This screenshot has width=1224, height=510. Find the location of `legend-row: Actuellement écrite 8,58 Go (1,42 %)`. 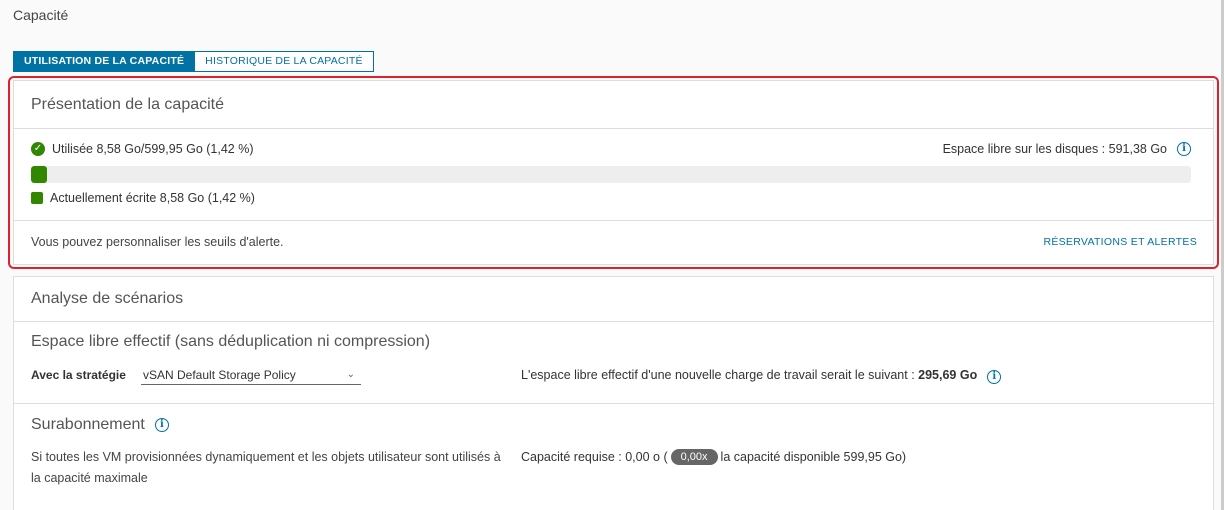

legend-row: Actuellement écrite 8,58 Go (1,42 %) is located at coordinates (143, 198).